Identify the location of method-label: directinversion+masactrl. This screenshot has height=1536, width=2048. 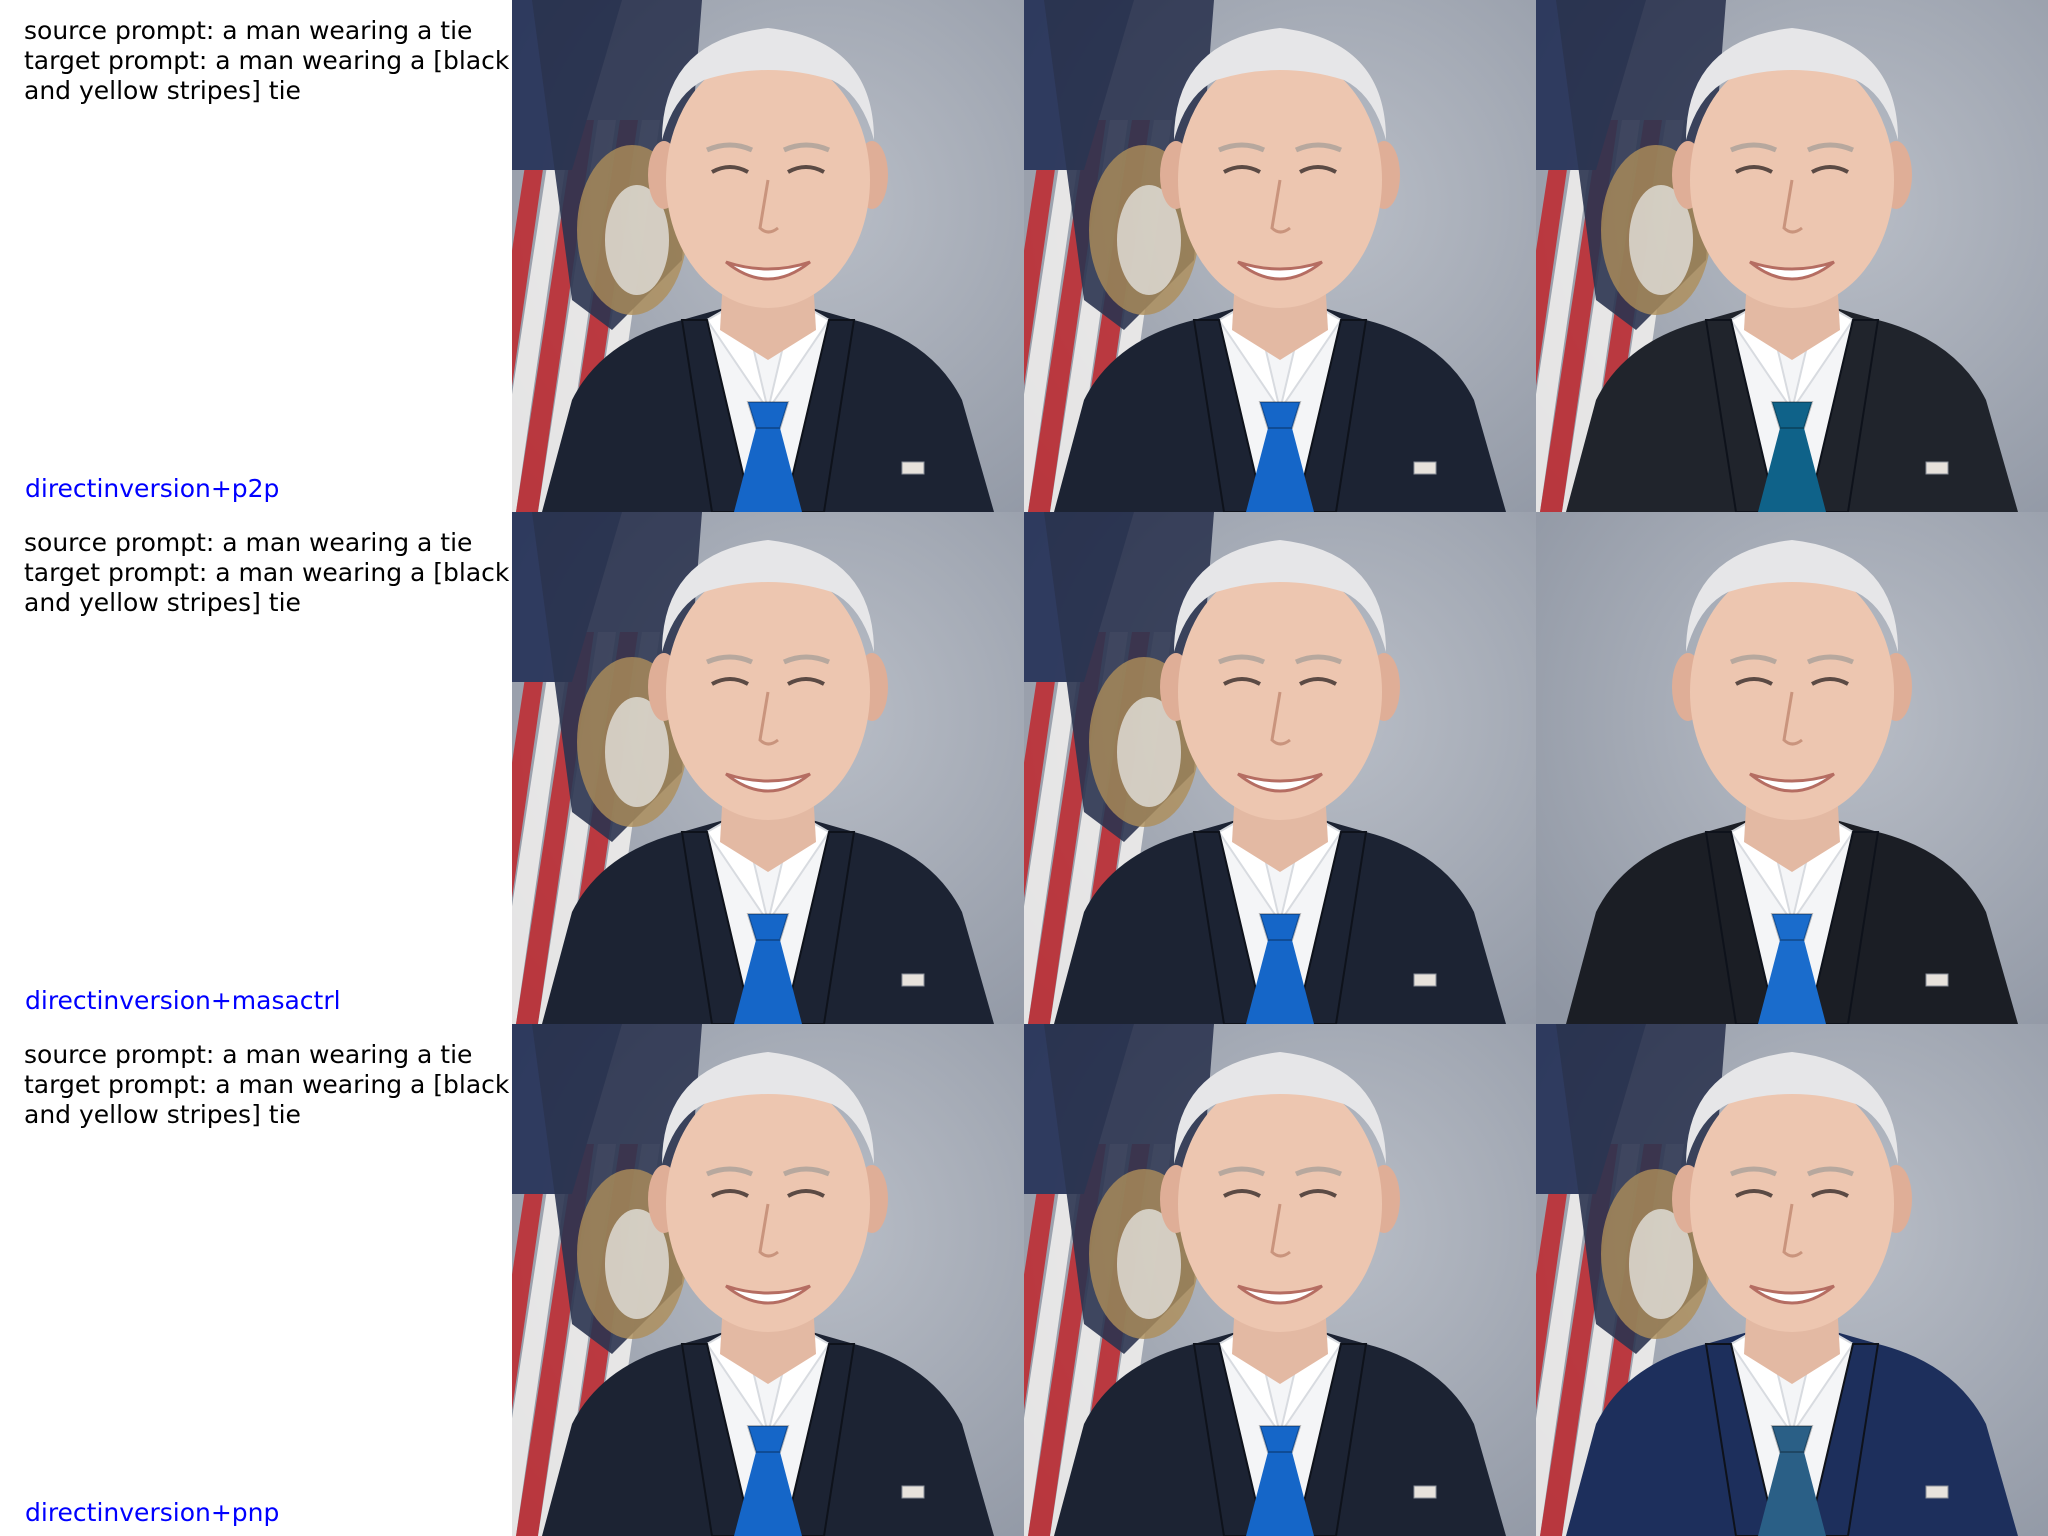
(183, 1000).